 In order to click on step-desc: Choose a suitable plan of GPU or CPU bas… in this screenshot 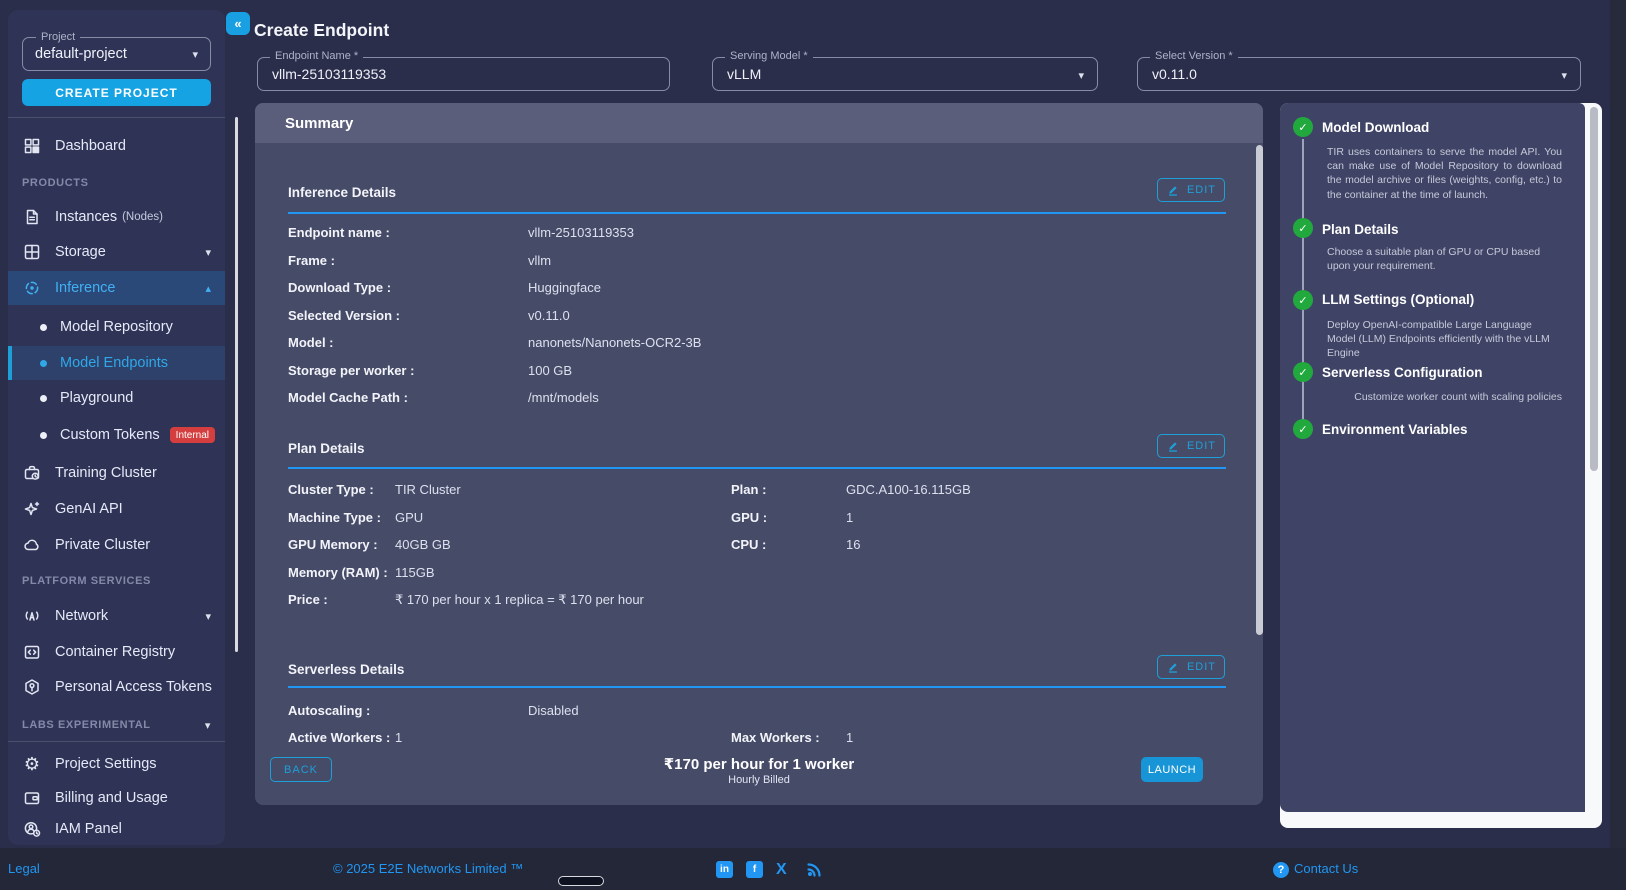, I will do `click(1434, 259)`.